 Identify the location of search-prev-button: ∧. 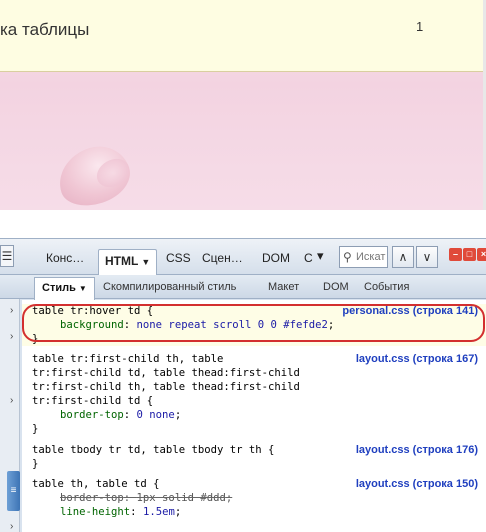
(403, 257).